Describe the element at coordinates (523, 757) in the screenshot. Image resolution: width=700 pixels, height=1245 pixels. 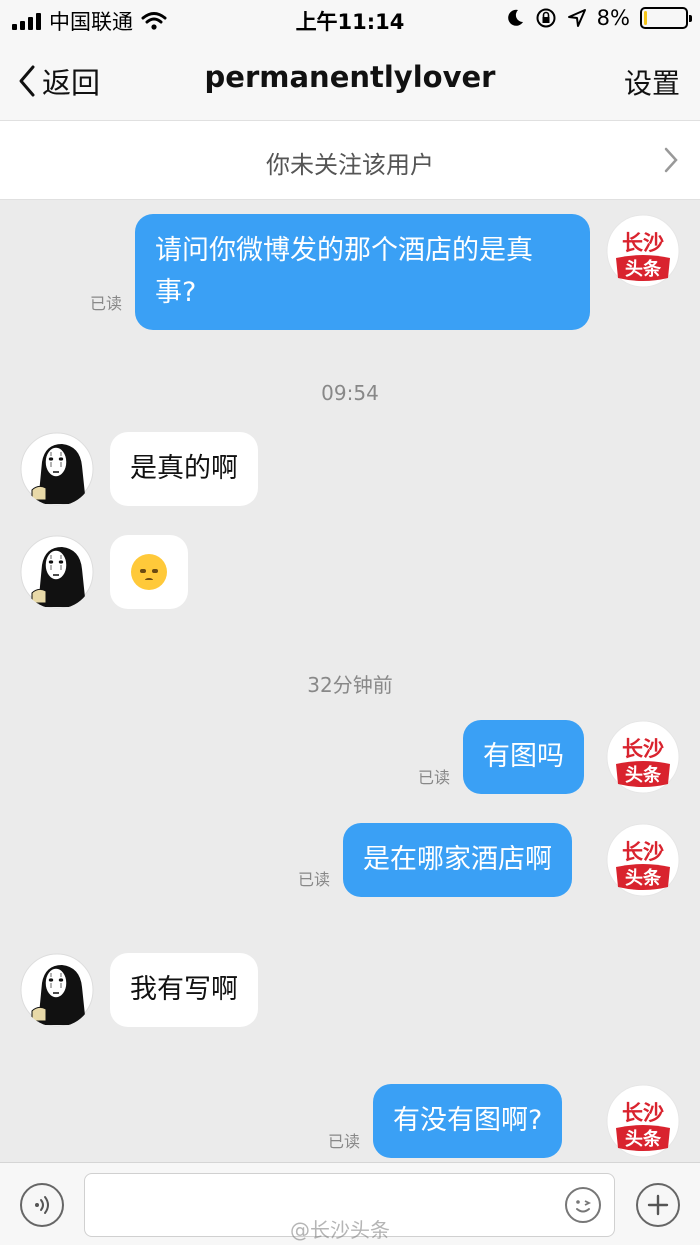
I see `message-bubble-outgoing: 有图吗` at that location.